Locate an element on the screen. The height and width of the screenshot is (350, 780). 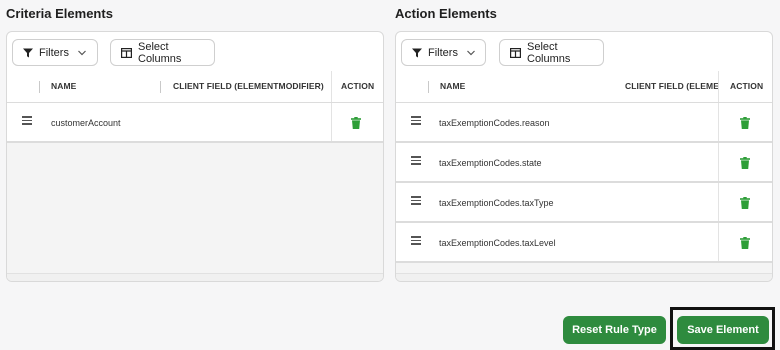
action-filters-label: Filters is located at coordinates (443, 52).